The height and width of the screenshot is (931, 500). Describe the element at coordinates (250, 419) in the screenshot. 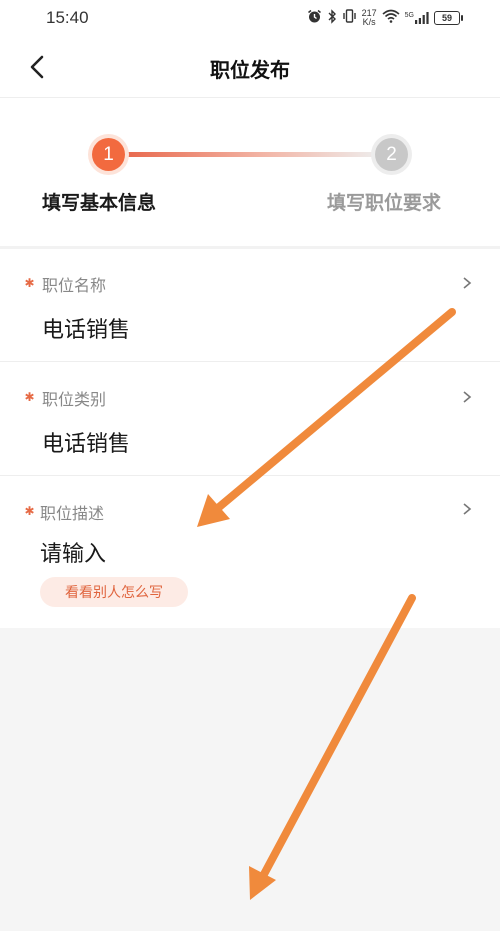

I see `job-category-row: ✱ 职位类别 电话销售` at that location.